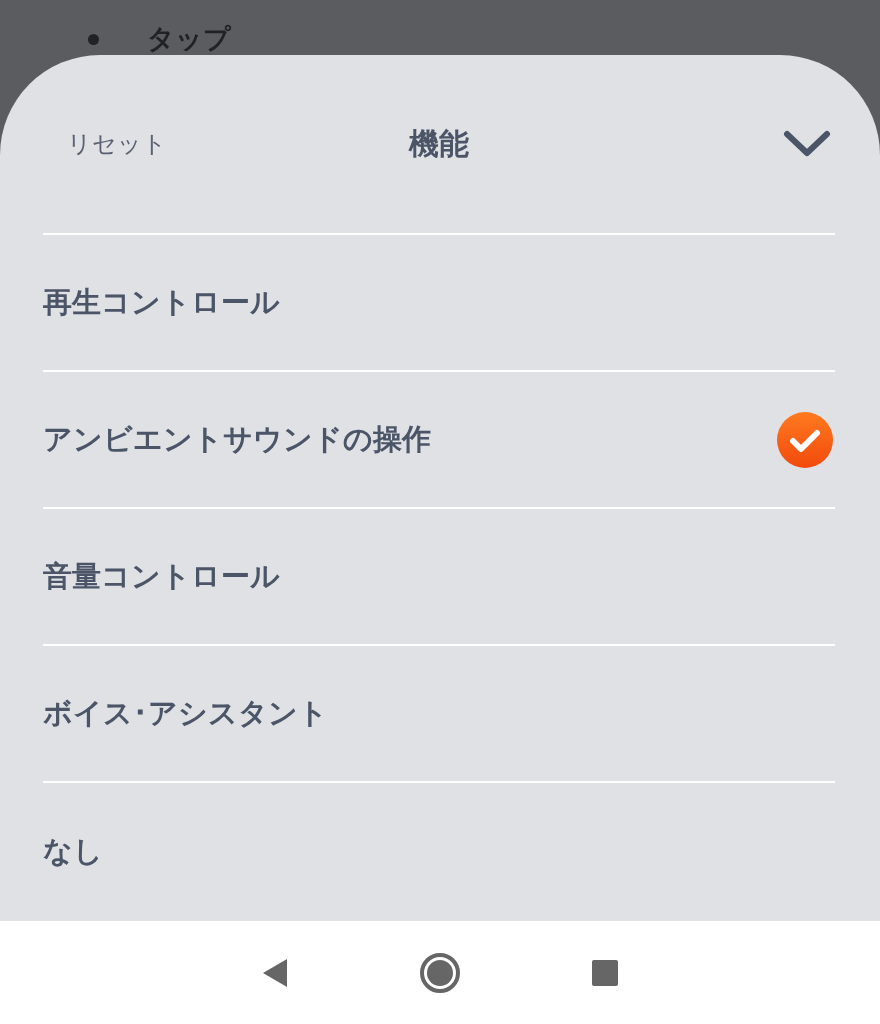 The width and height of the screenshot is (880, 1024). Describe the element at coordinates (161, 576) in the screenshot. I see `option-label: 音量コントロール` at that location.